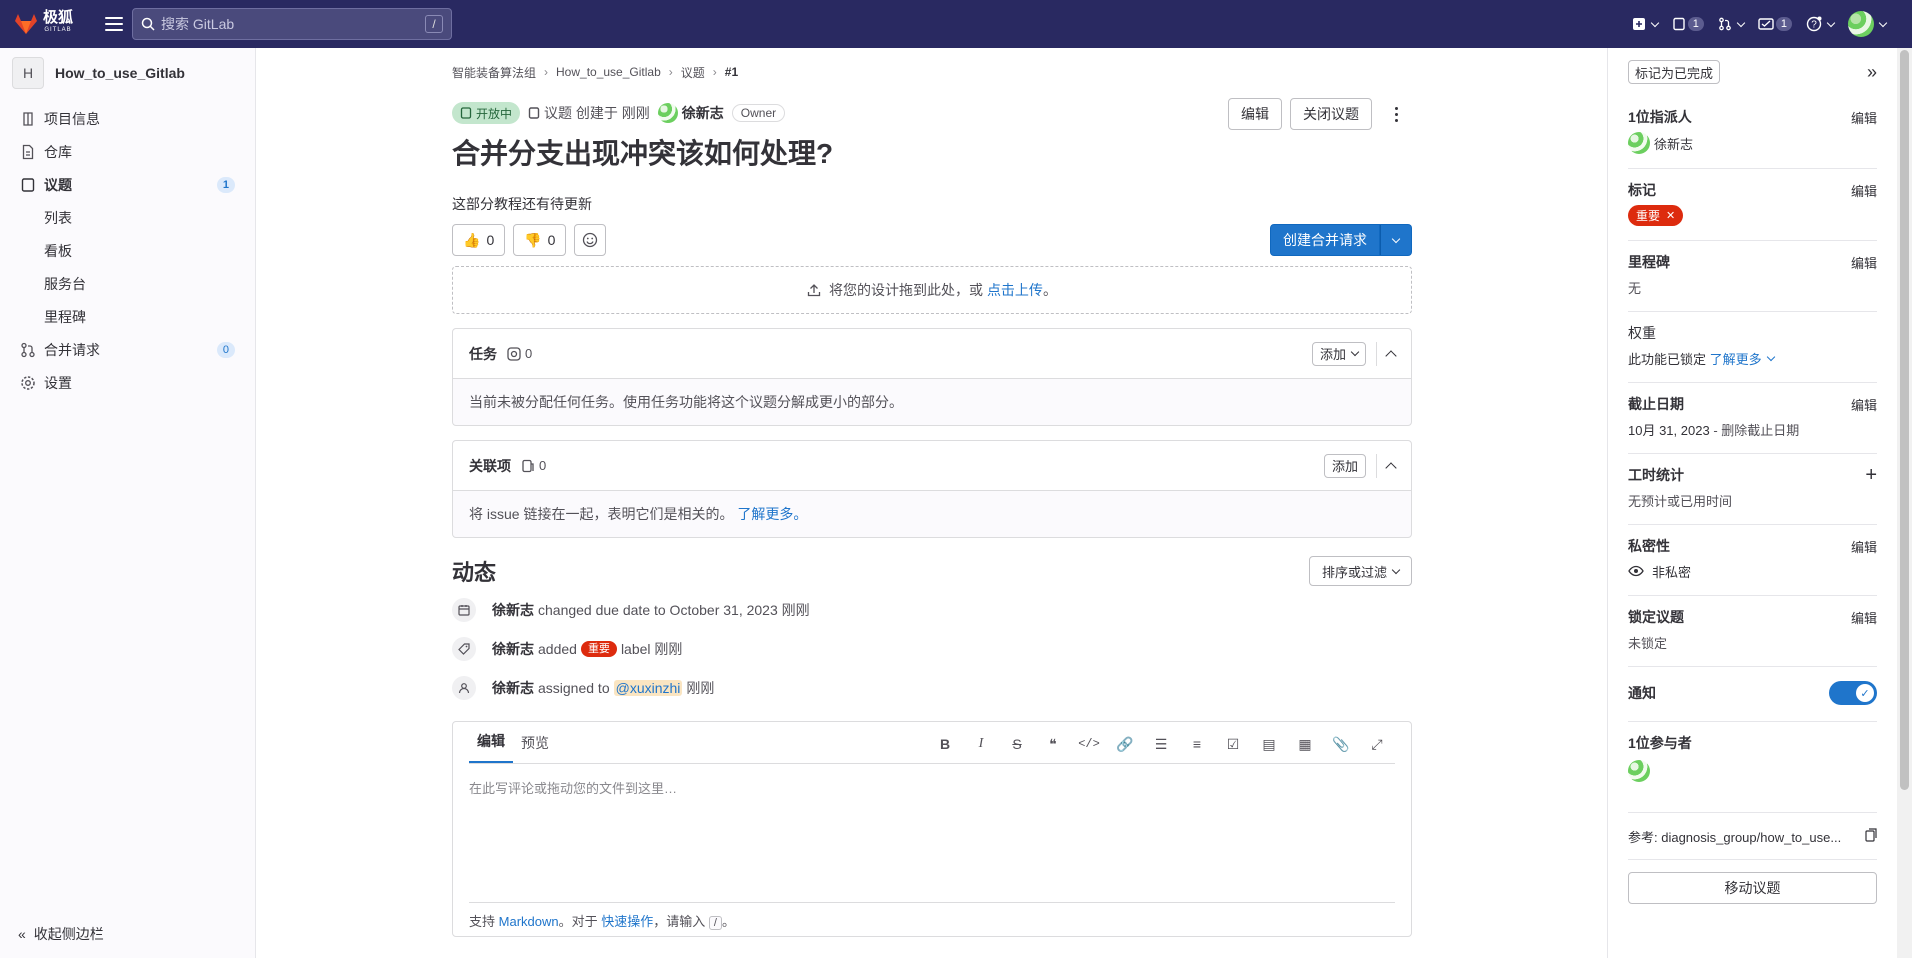  What do you see at coordinates (1197, 744) in the screenshot?
I see `numbered-list-icon: ≡` at bounding box center [1197, 744].